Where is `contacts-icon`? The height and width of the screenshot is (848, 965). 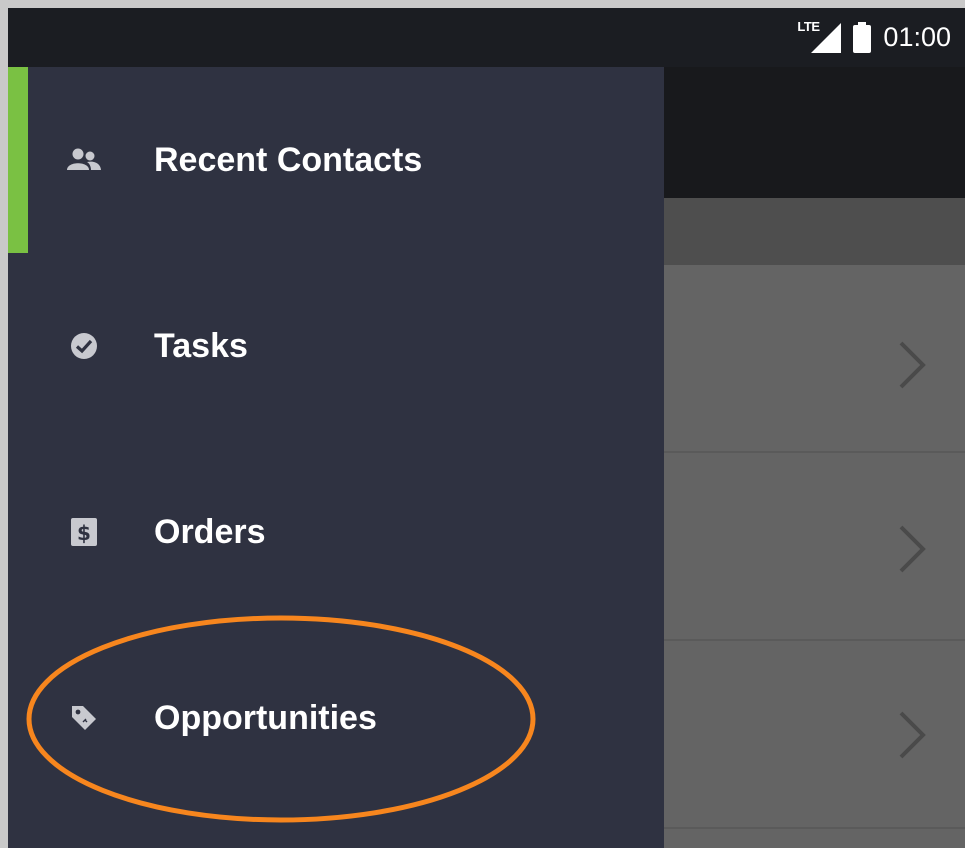 contacts-icon is located at coordinates (84, 160).